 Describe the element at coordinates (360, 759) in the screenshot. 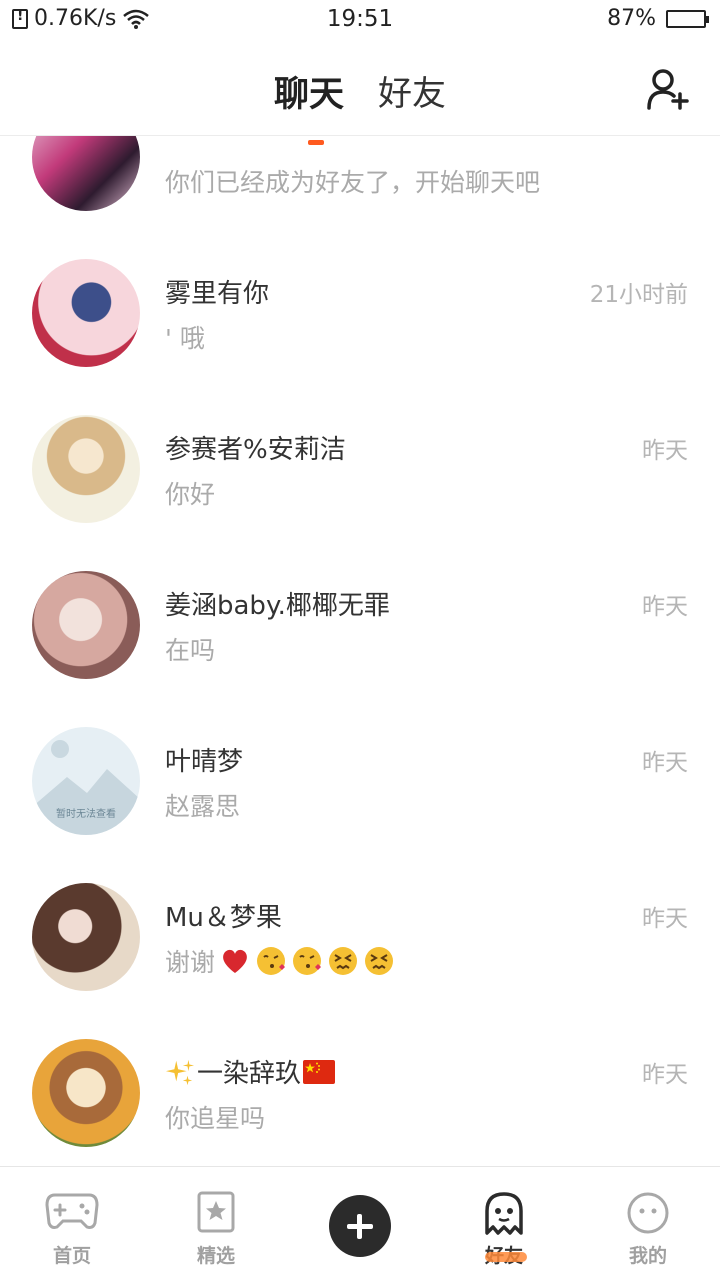

I see `chat-item: 暂时无法查看 叶晴梦 昨天 赵露思` at that location.